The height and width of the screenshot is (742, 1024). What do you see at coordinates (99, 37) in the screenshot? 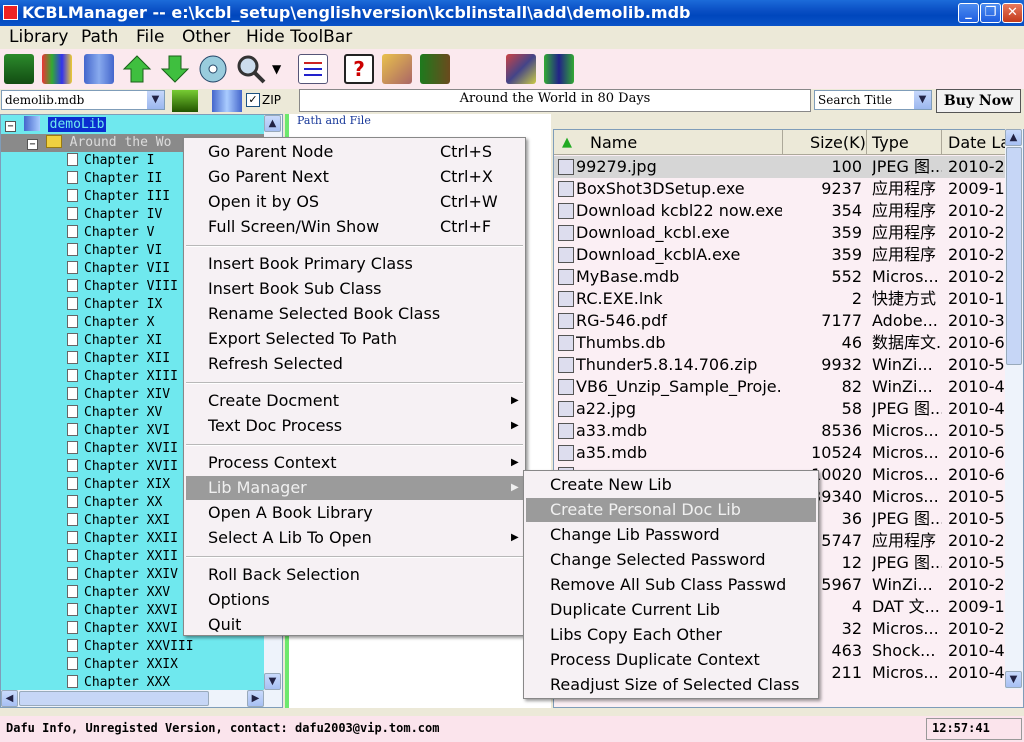
I see `menu-path: Path` at bounding box center [99, 37].